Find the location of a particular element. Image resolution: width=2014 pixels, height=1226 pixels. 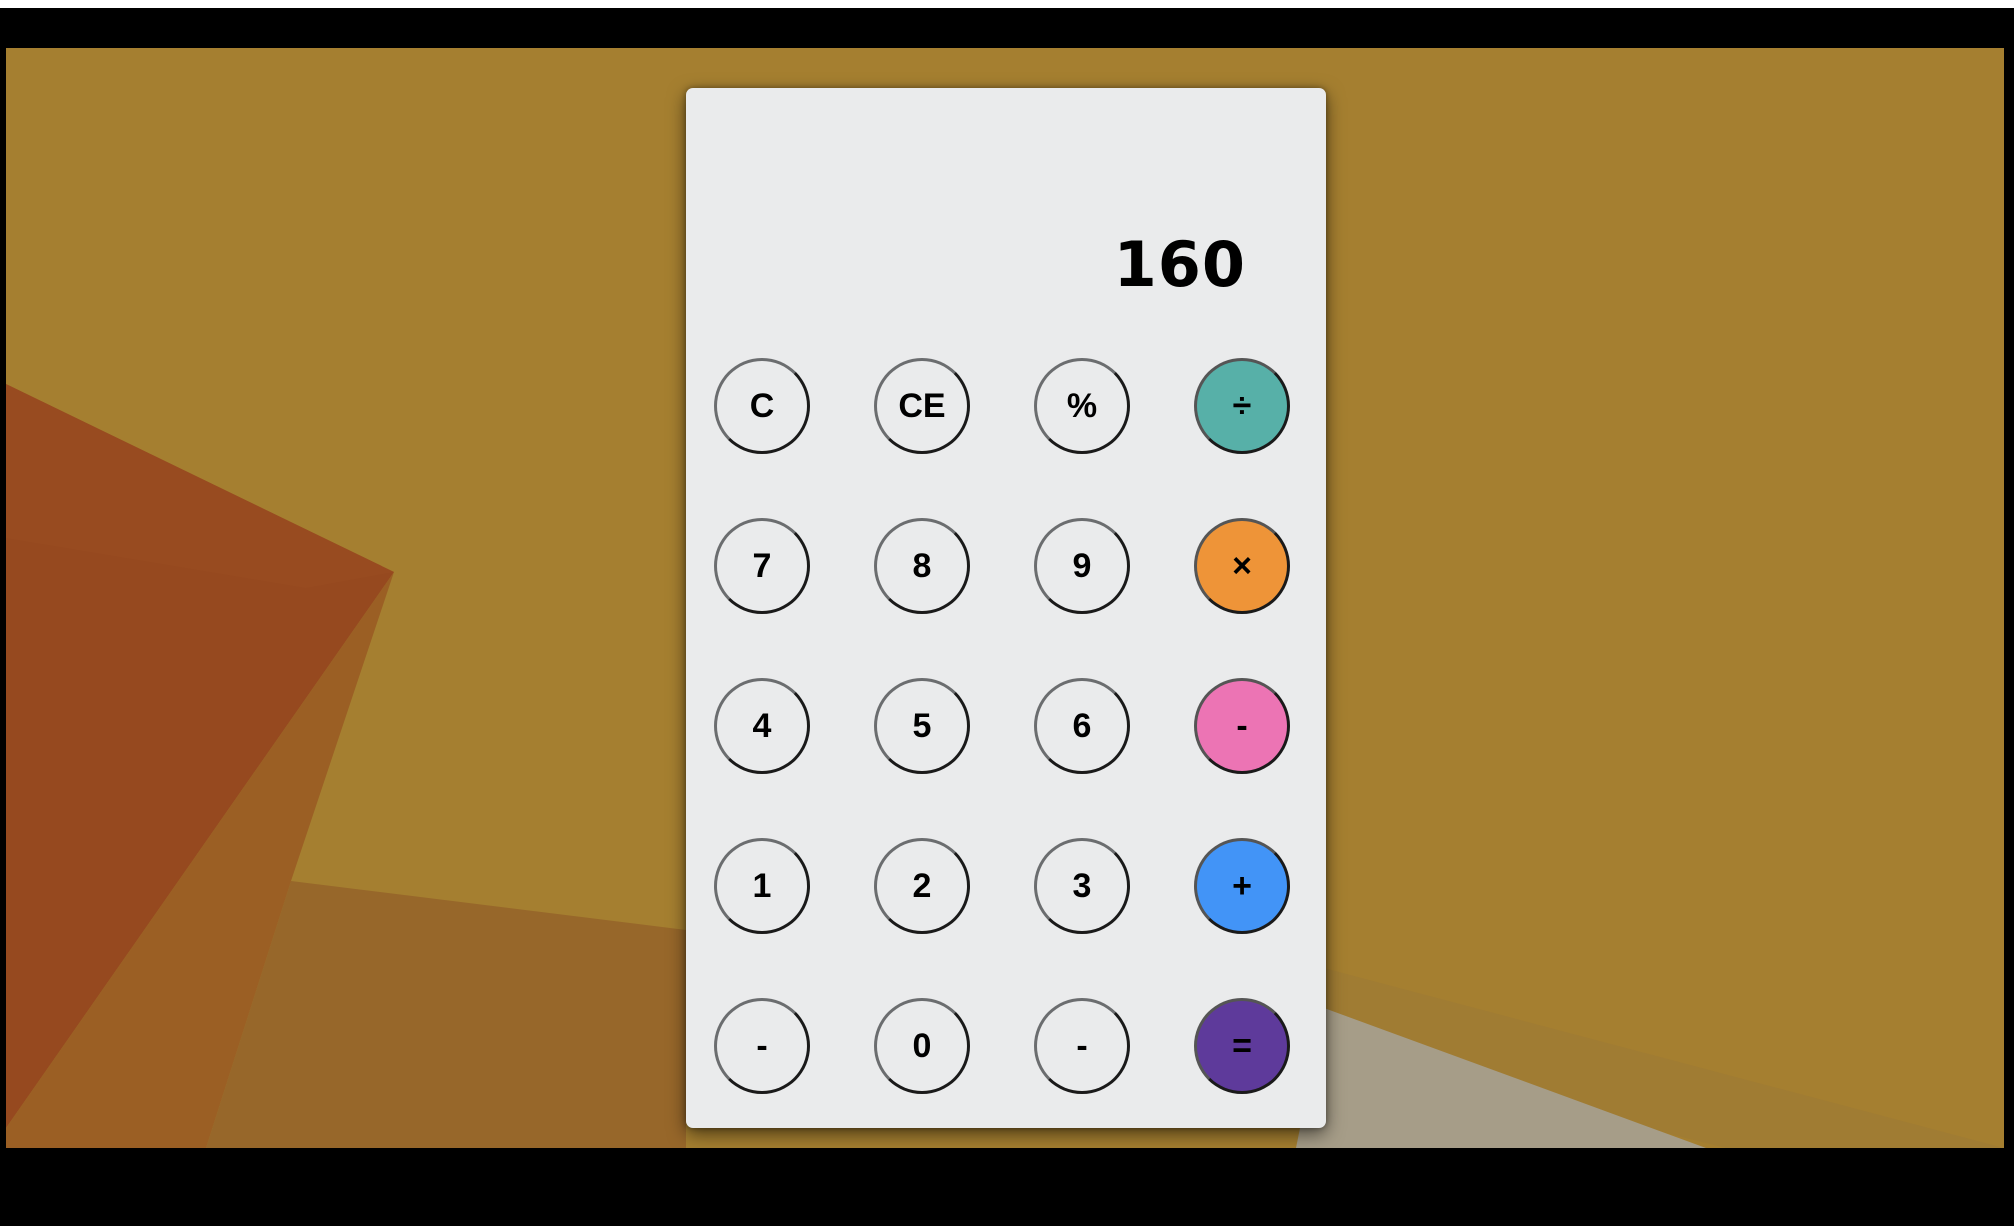

divide-button: ÷ is located at coordinates (1242, 406).